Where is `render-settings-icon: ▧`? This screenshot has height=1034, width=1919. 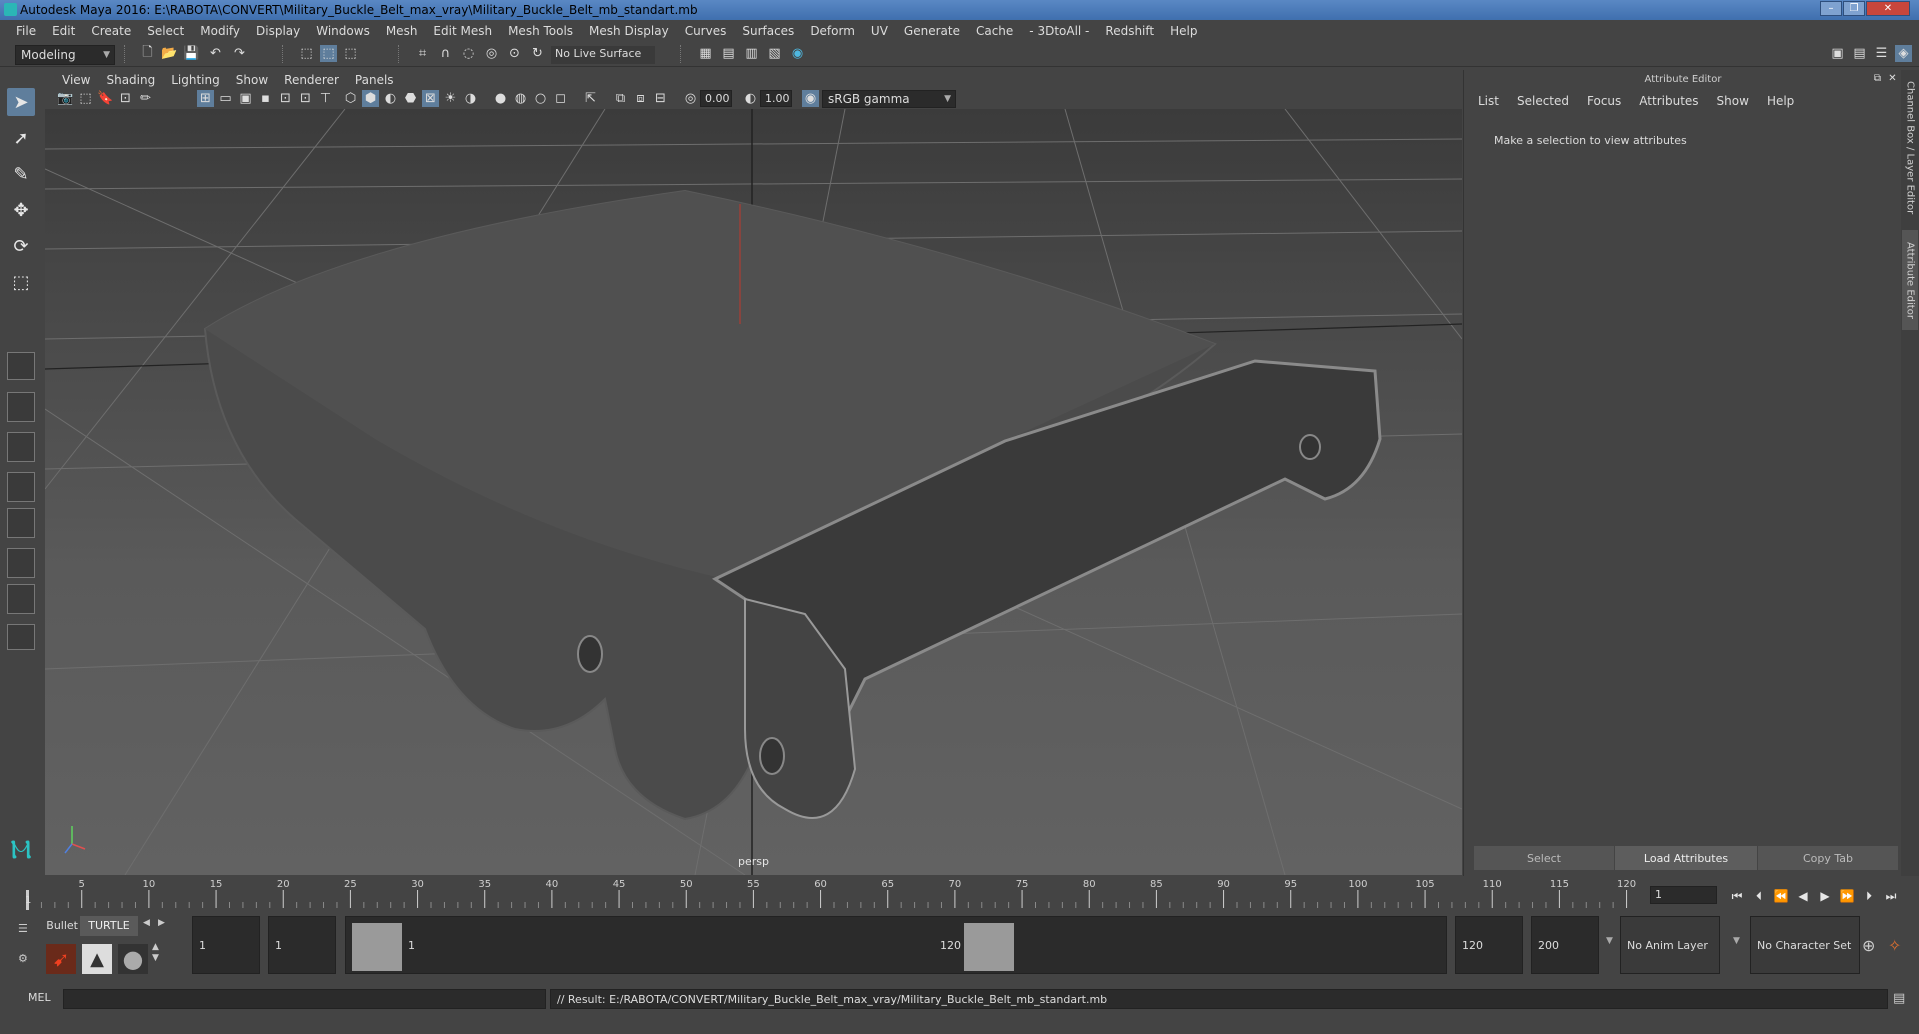 render-settings-icon: ▧ is located at coordinates (774, 53).